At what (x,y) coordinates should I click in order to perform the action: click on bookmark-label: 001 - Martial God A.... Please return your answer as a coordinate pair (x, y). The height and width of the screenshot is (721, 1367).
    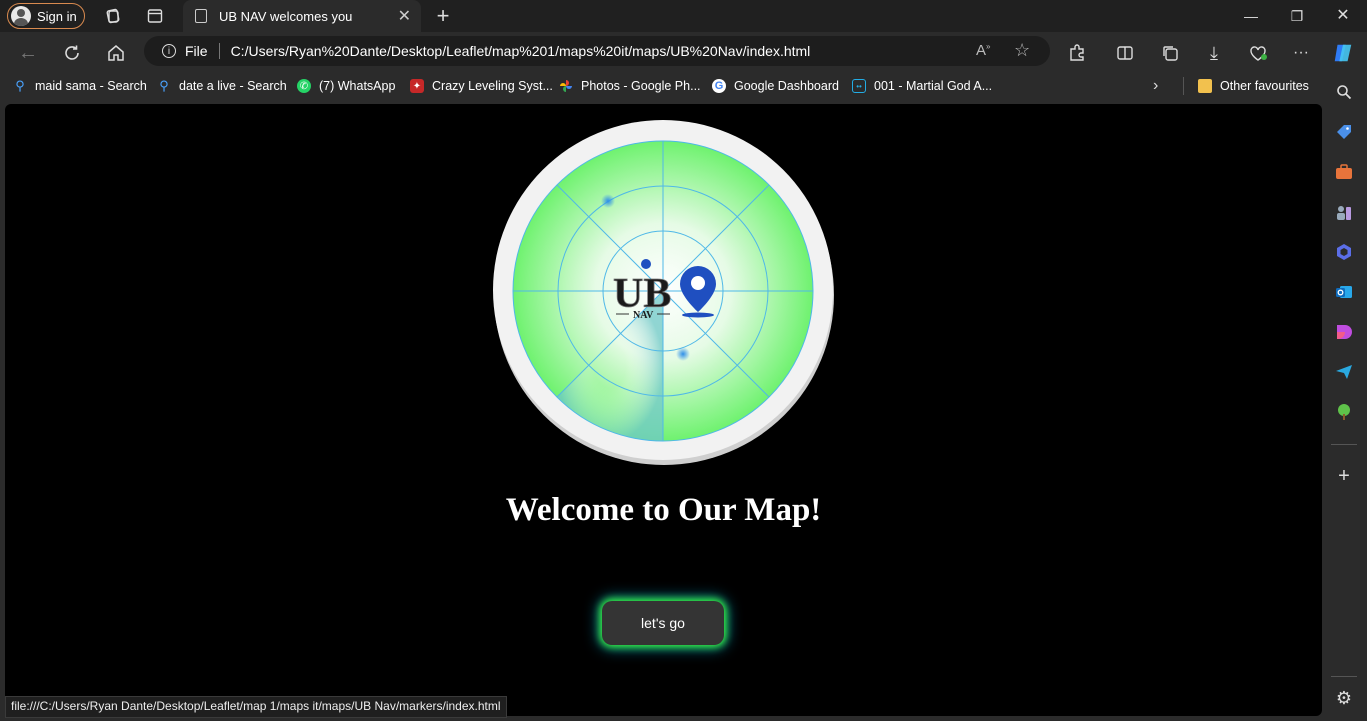
    Looking at the image, I should click on (933, 86).